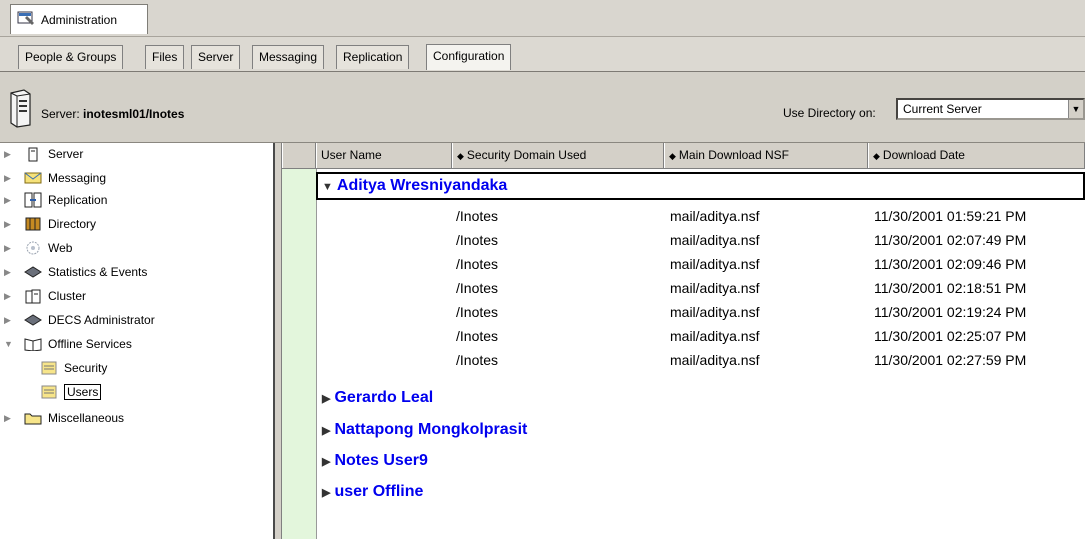  Describe the element at coordinates (942, 109) in the screenshot. I see `directory-select-value: Current Server` at that location.